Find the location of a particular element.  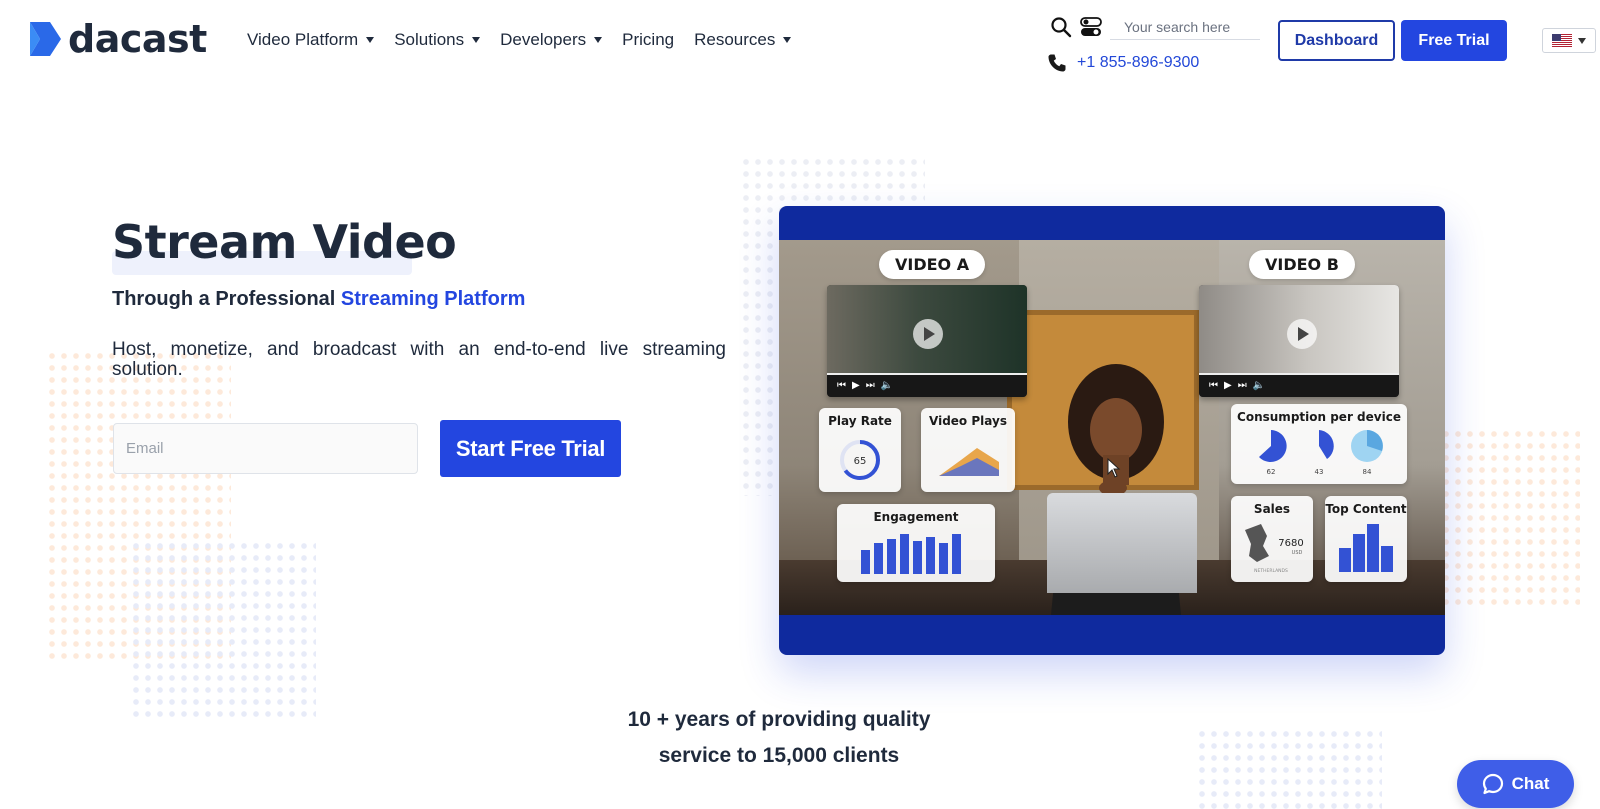

hero-subtitle-prefix: Through a Professional is located at coordinates (224, 299).